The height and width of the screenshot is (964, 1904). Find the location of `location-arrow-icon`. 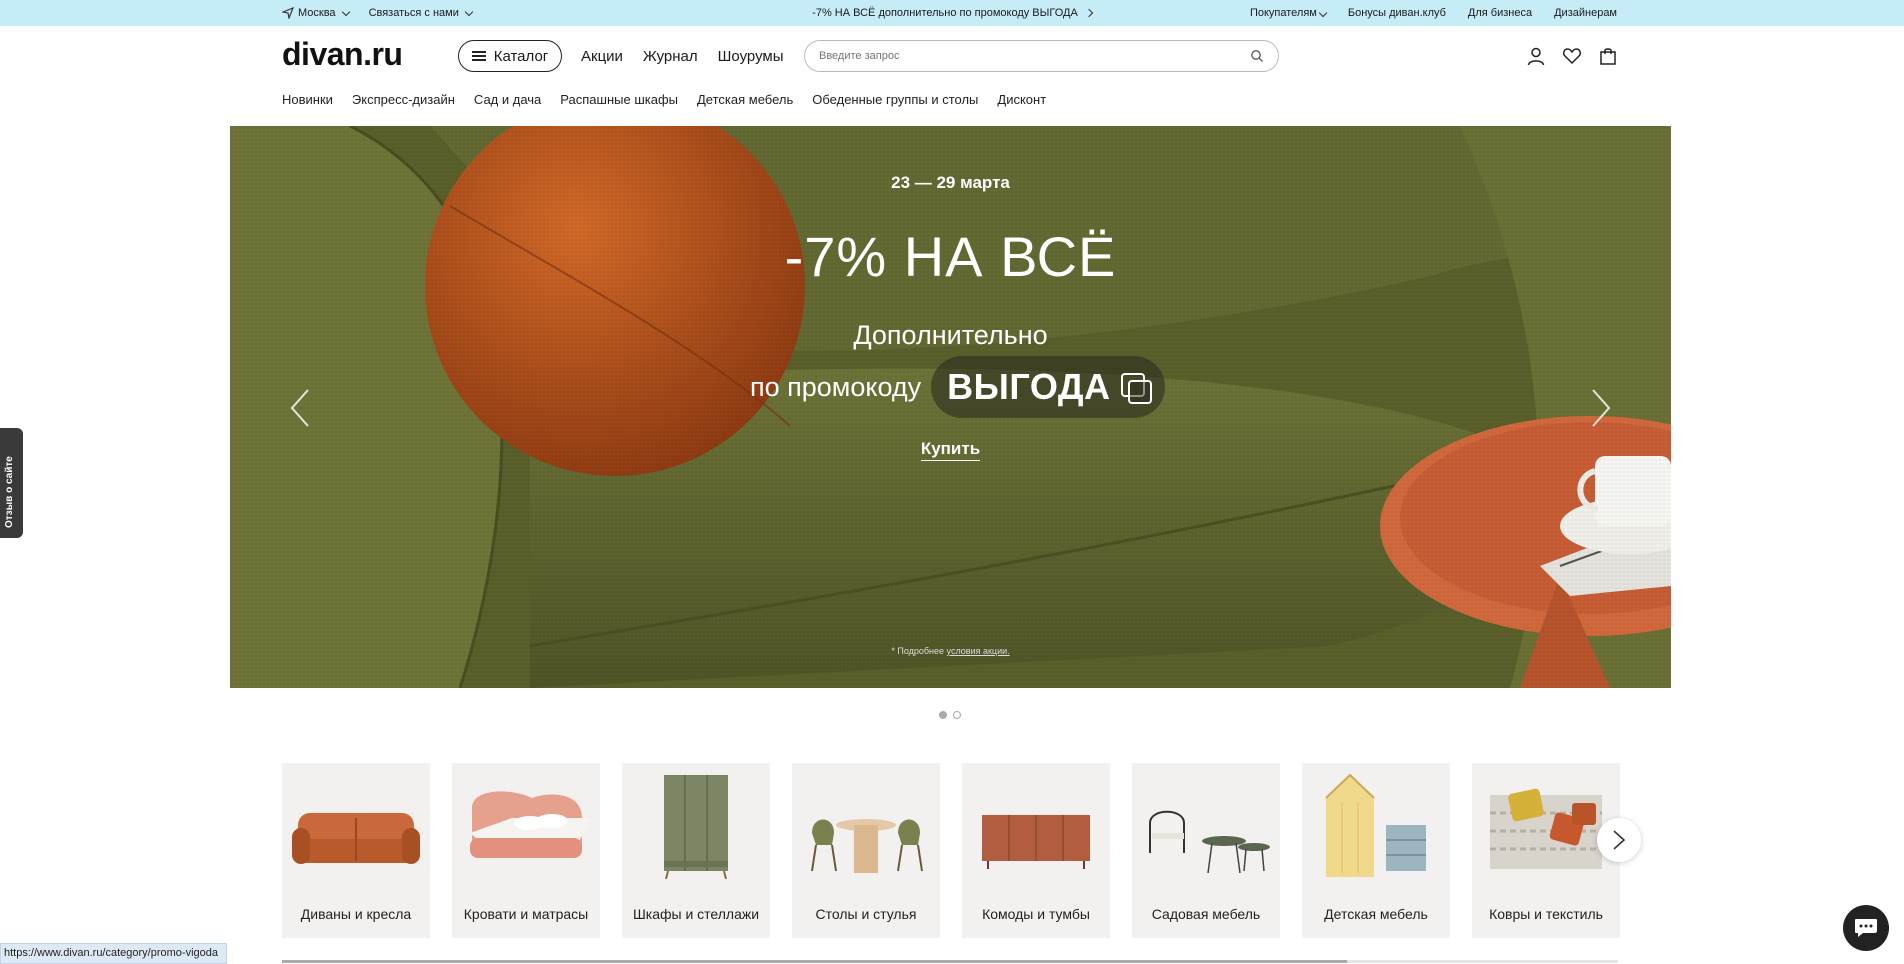

location-arrow-icon is located at coordinates (288, 13).